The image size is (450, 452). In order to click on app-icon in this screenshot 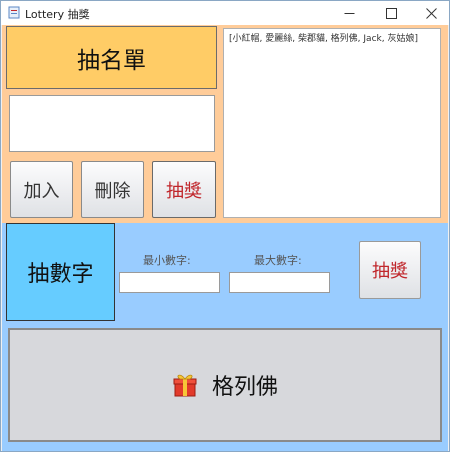, I will do `click(14, 12)`.